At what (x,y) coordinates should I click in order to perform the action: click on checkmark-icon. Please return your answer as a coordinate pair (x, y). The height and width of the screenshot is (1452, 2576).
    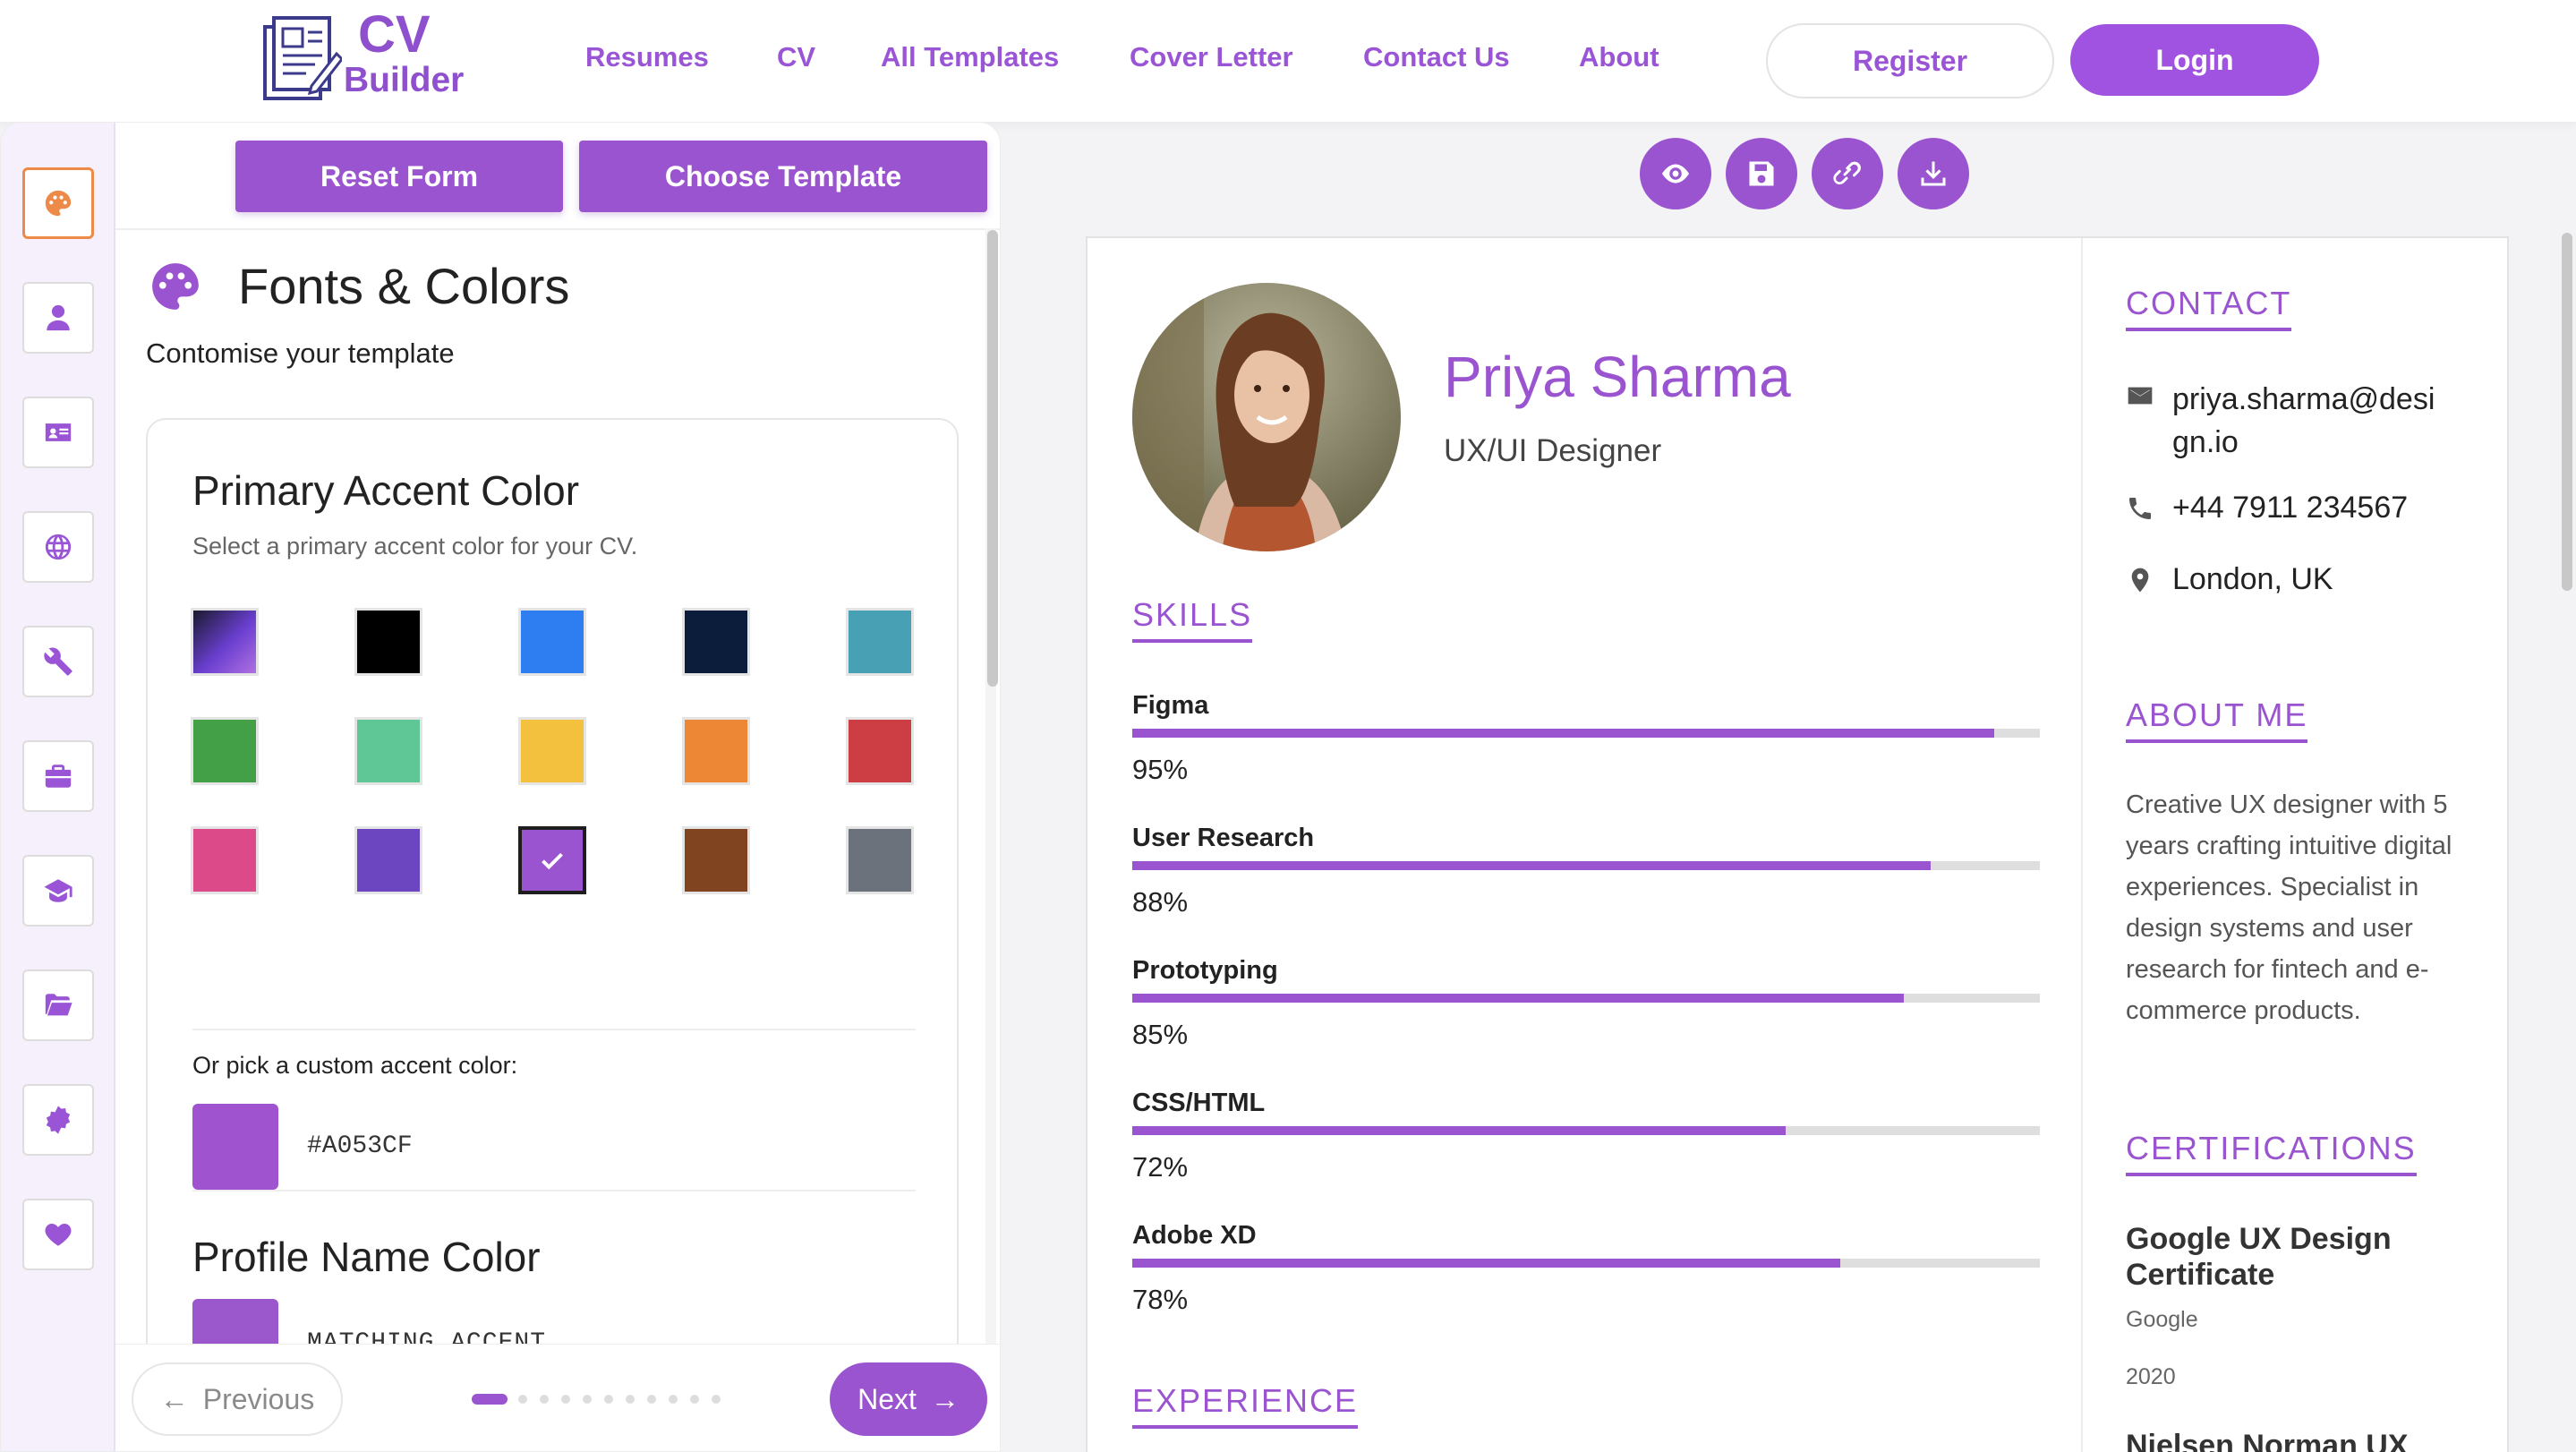
    Looking at the image, I should click on (552, 861).